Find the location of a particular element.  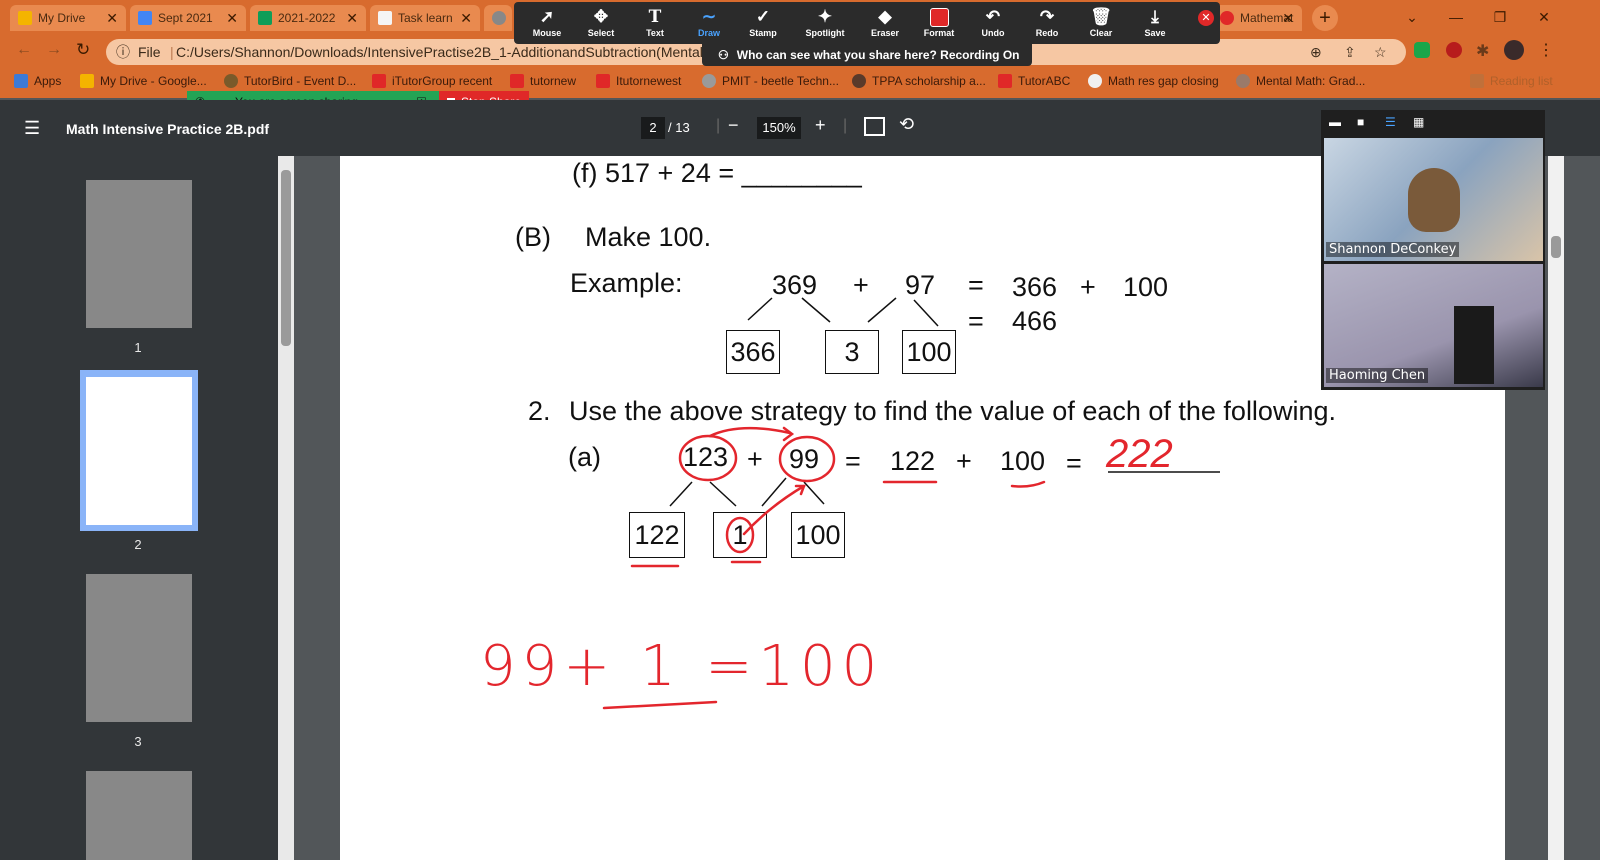

viewer-margin is located at coordinates (1582, 508).